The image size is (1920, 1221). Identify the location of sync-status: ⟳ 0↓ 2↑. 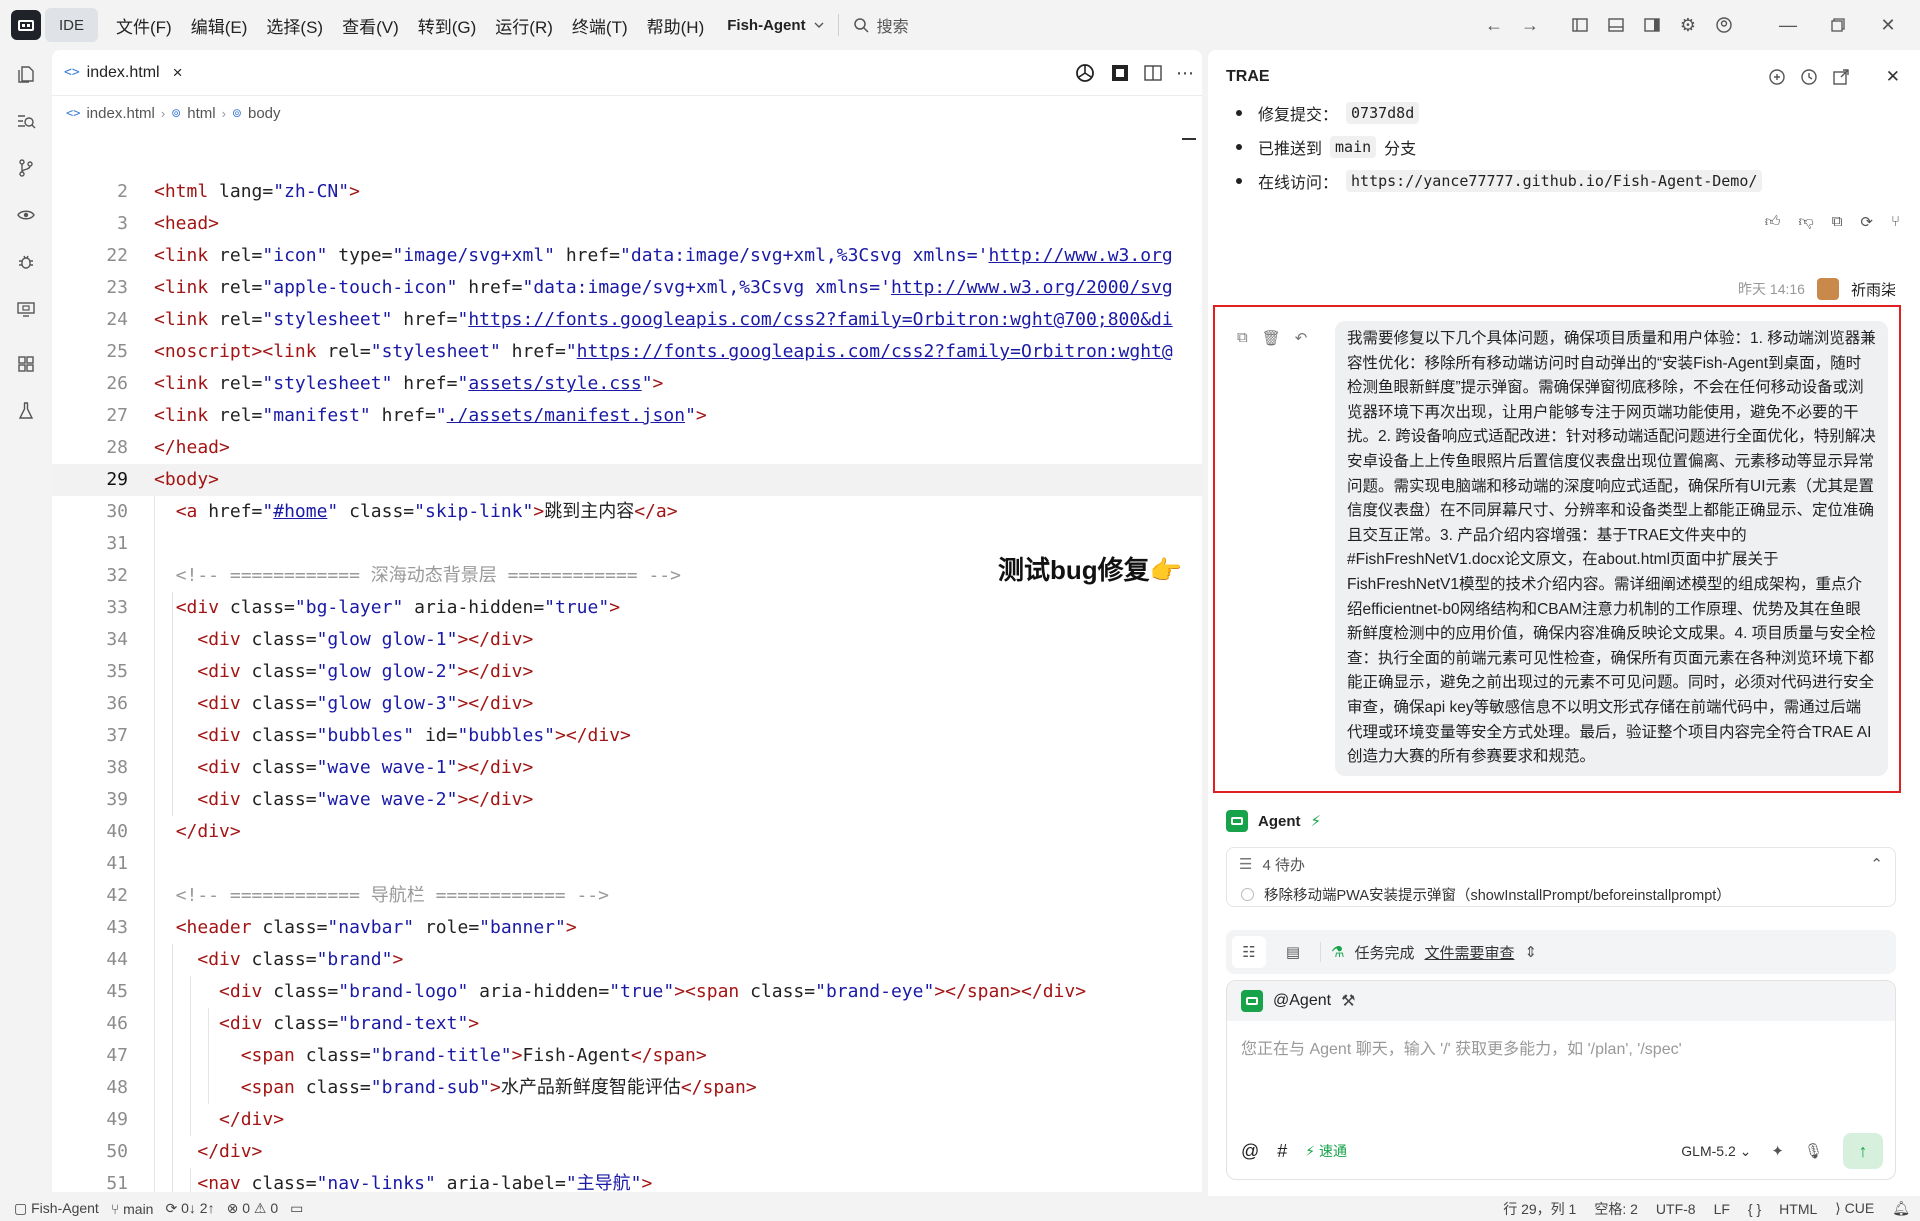
(189, 1208).